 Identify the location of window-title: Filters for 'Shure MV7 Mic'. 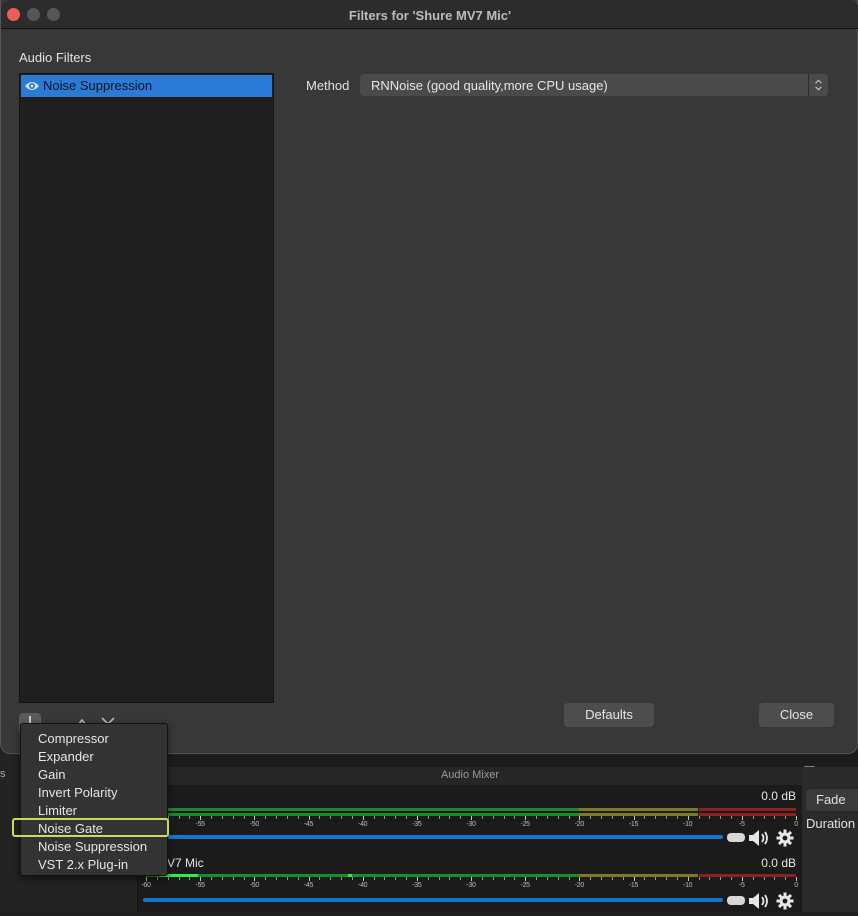
(430, 15).